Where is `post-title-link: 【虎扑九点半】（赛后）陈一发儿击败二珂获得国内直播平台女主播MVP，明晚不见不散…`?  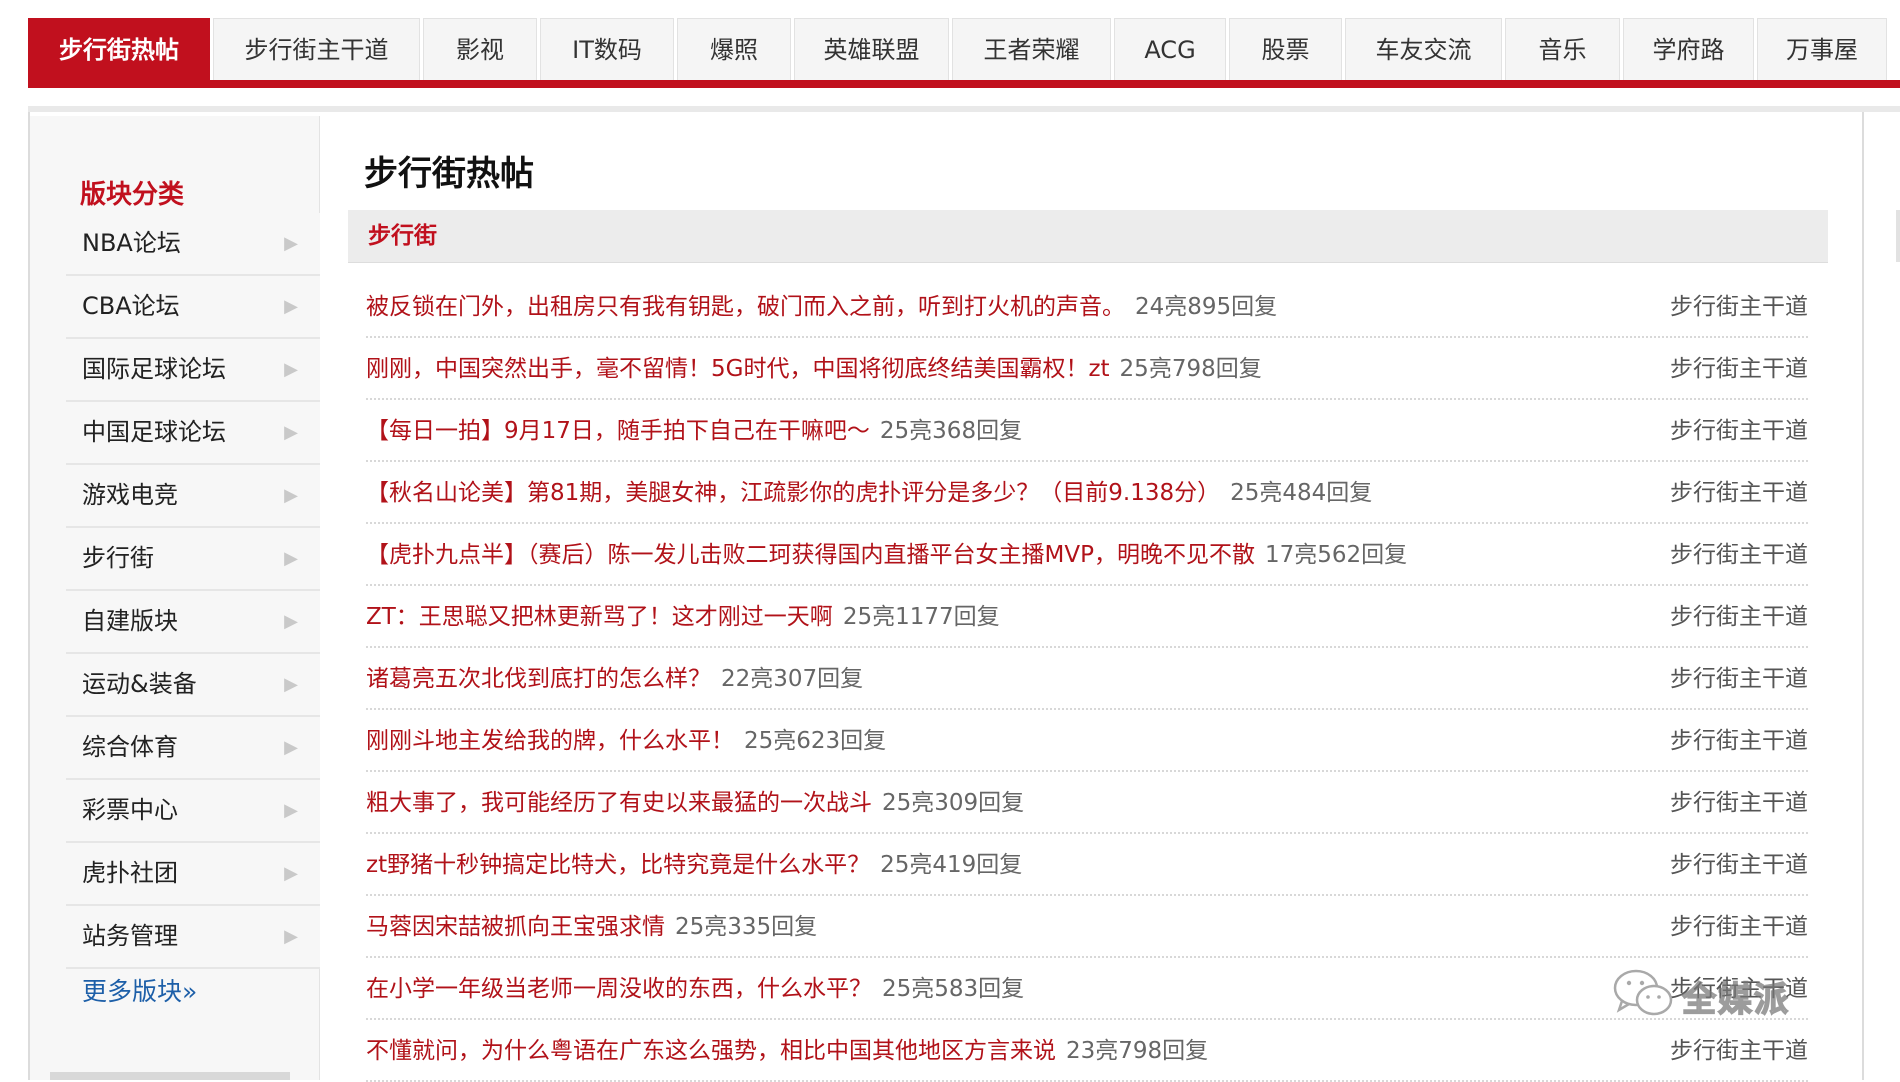 post-title-link: 【虎扑九点半】（赛后）陈一发儿击败二珂获得国内直播平台女主播MVP，明晚不见不散… is located at coordinates (886, 555).